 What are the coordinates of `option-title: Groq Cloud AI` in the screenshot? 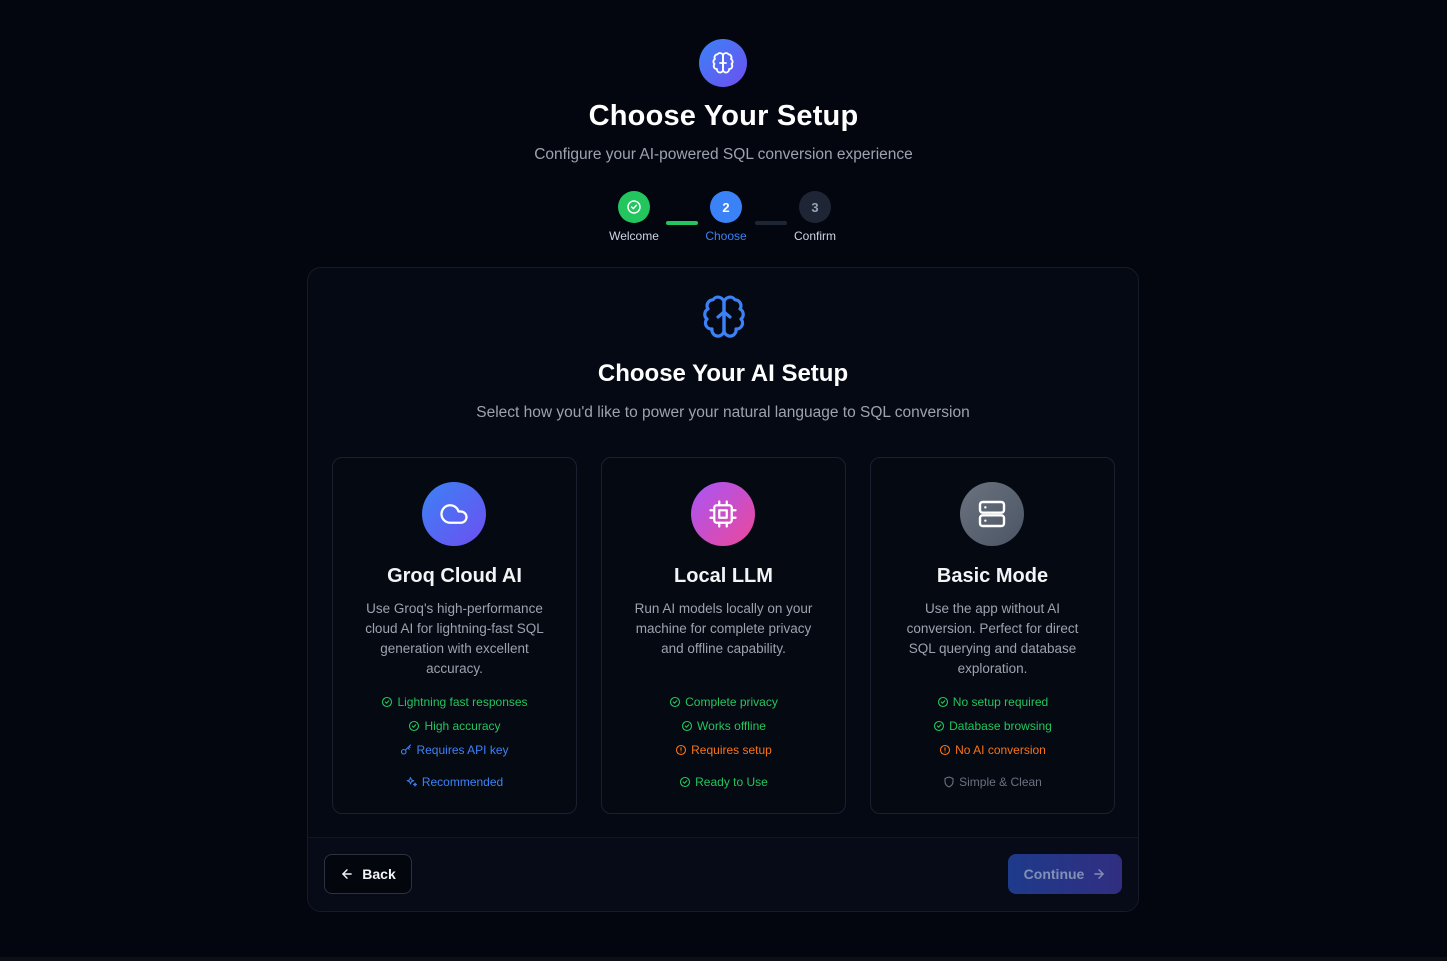 It's located at (454, 576).